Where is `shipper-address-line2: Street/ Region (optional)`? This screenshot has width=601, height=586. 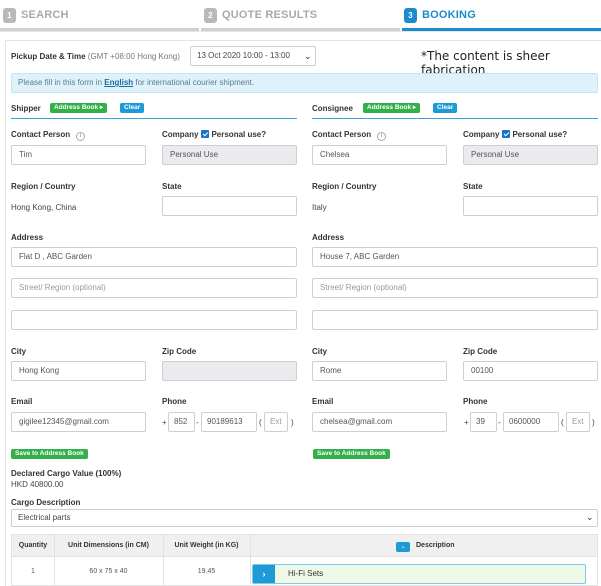 shipper-address-line2: Street/ Region (optional) is located at coordinates (154, 288).